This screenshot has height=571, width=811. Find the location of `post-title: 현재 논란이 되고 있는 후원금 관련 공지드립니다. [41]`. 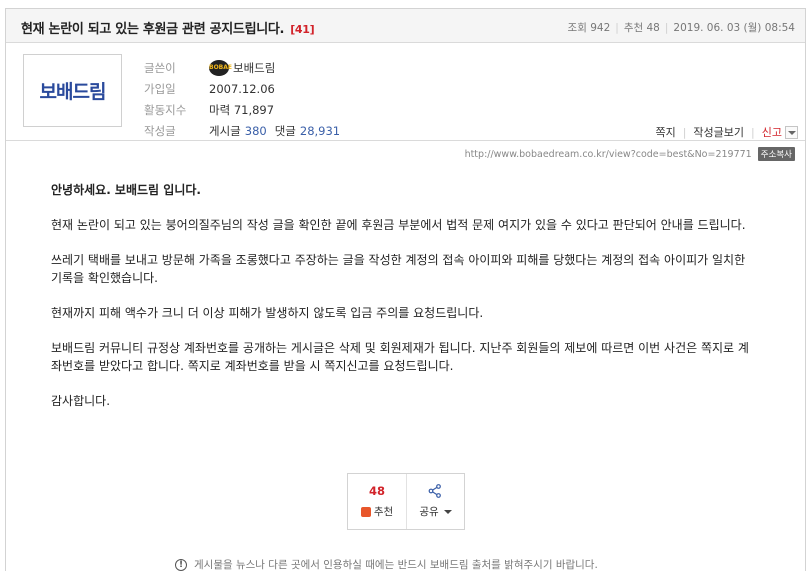

post-title: 현재 논란이 되고 있는 후원금 관련 공지드립니다. [41] is located at coordinates (168, 27).